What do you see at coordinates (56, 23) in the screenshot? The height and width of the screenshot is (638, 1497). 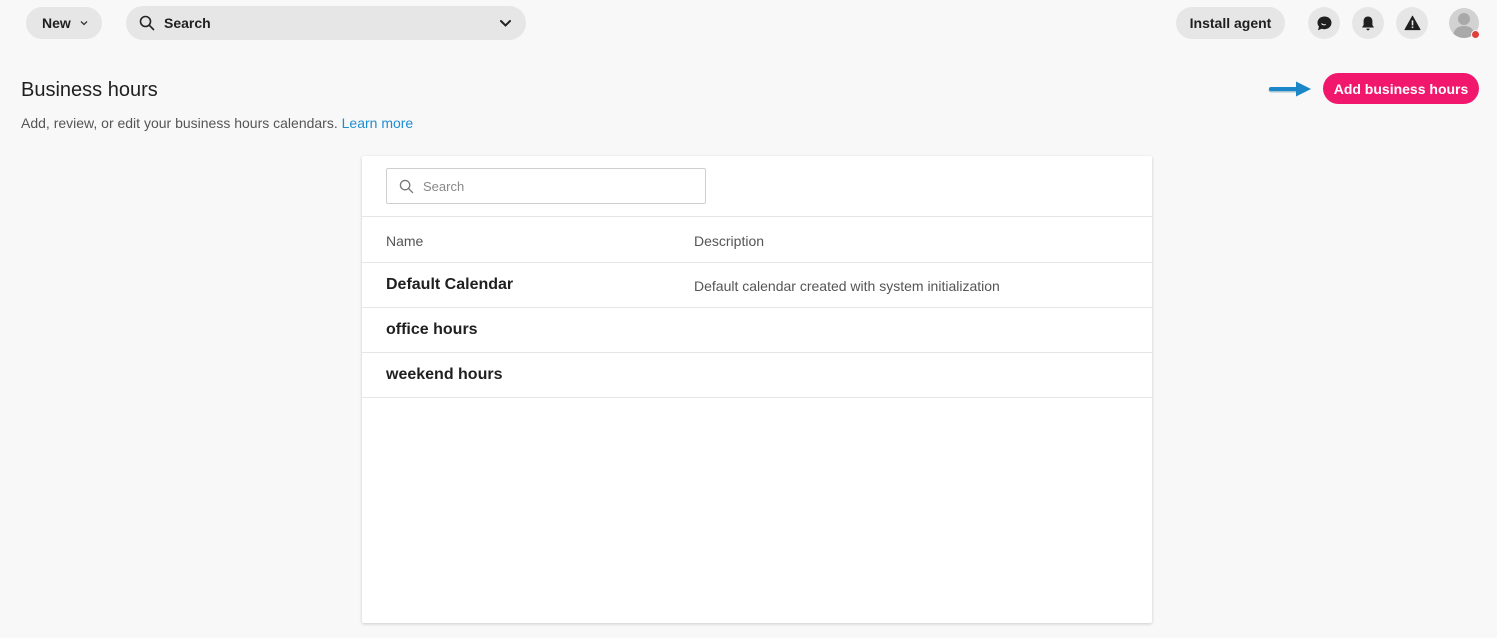 I see `new-button-label: New` at bounding box center [56, 23].